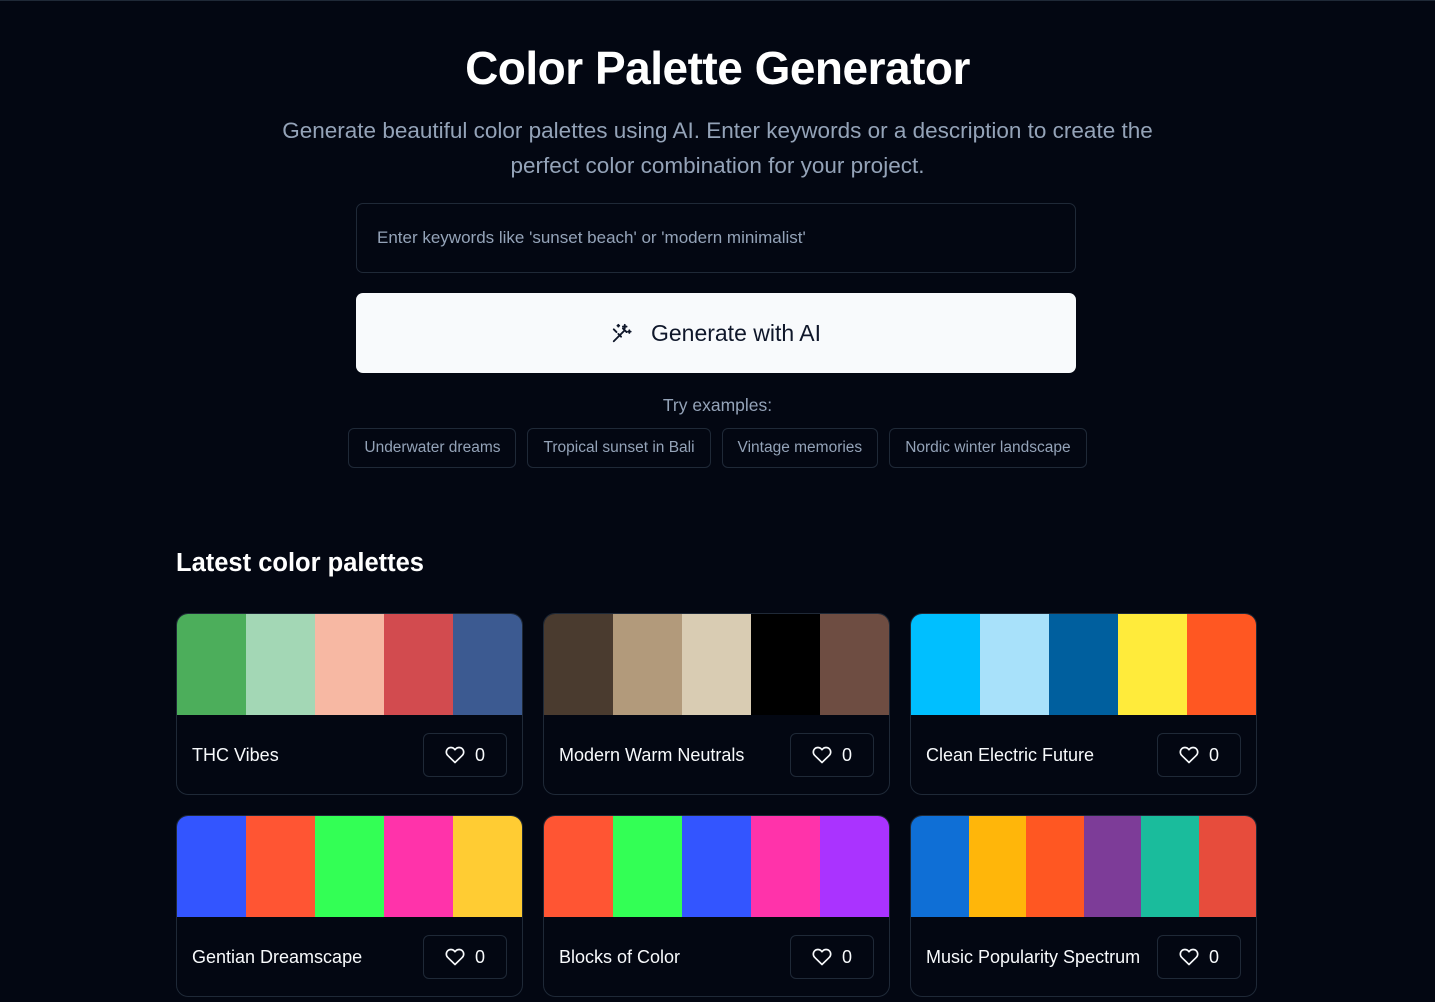 Image resolution: width=1435 pixels, height=1002 pixels. I want to click on palette-card: Clean Electric Future 0, so click(1083, 704).